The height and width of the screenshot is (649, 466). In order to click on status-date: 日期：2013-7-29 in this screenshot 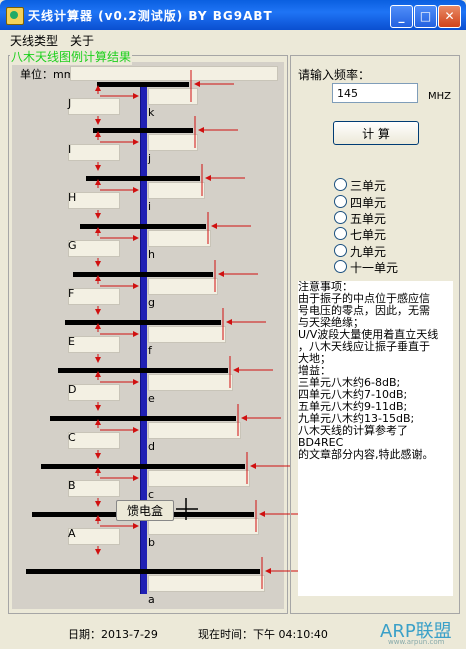, I will do `click(113, 634)`.